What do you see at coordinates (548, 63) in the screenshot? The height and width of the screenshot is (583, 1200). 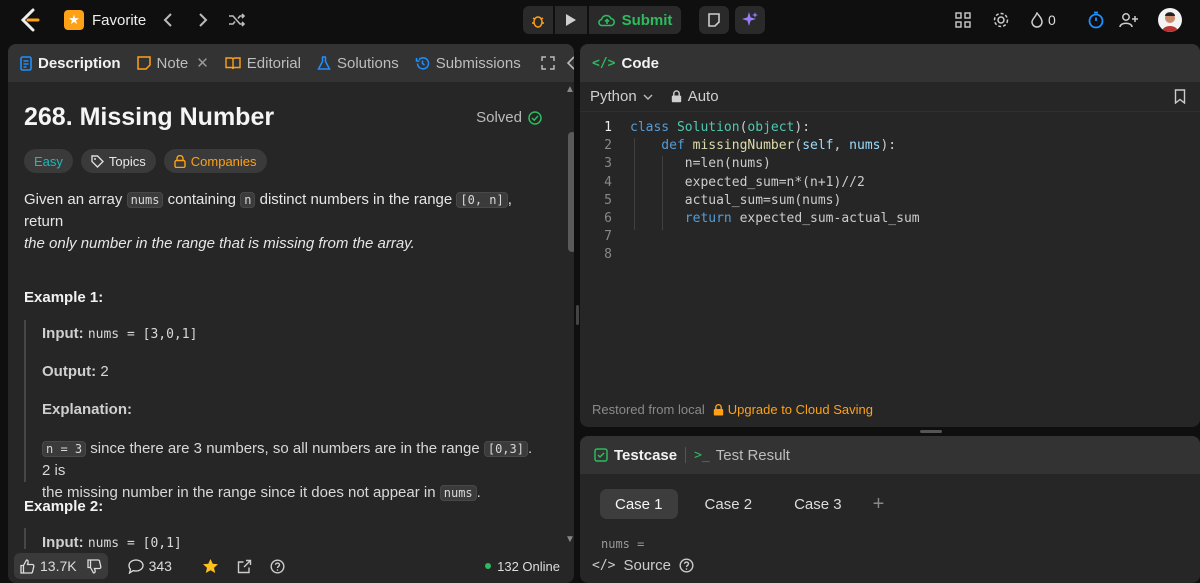 I see `expand-icon` at bounding box center [548, 63].